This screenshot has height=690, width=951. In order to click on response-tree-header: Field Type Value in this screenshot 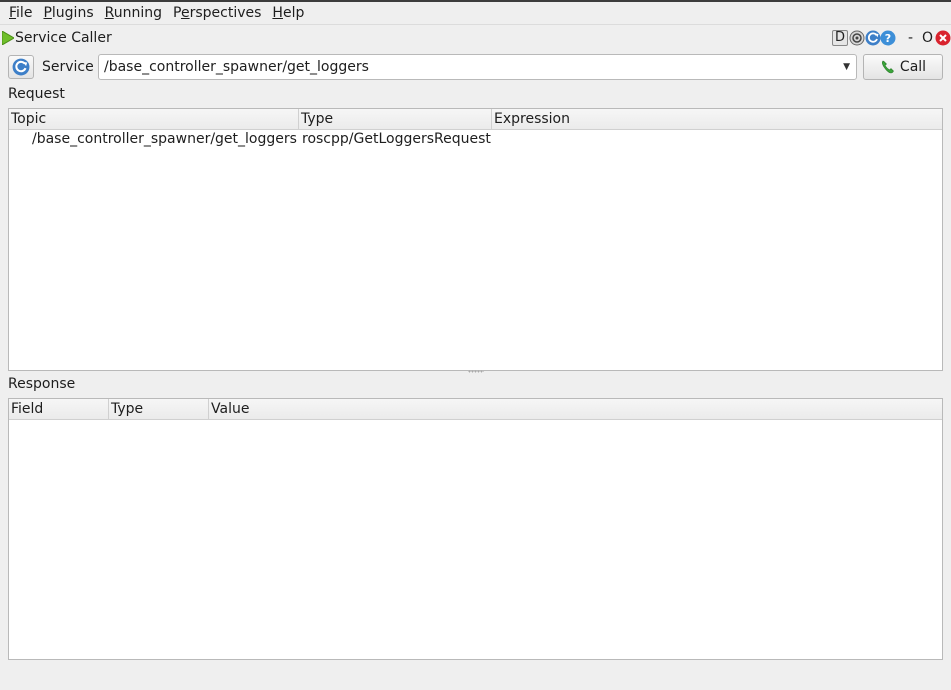, I will do `click(475, 409)`.